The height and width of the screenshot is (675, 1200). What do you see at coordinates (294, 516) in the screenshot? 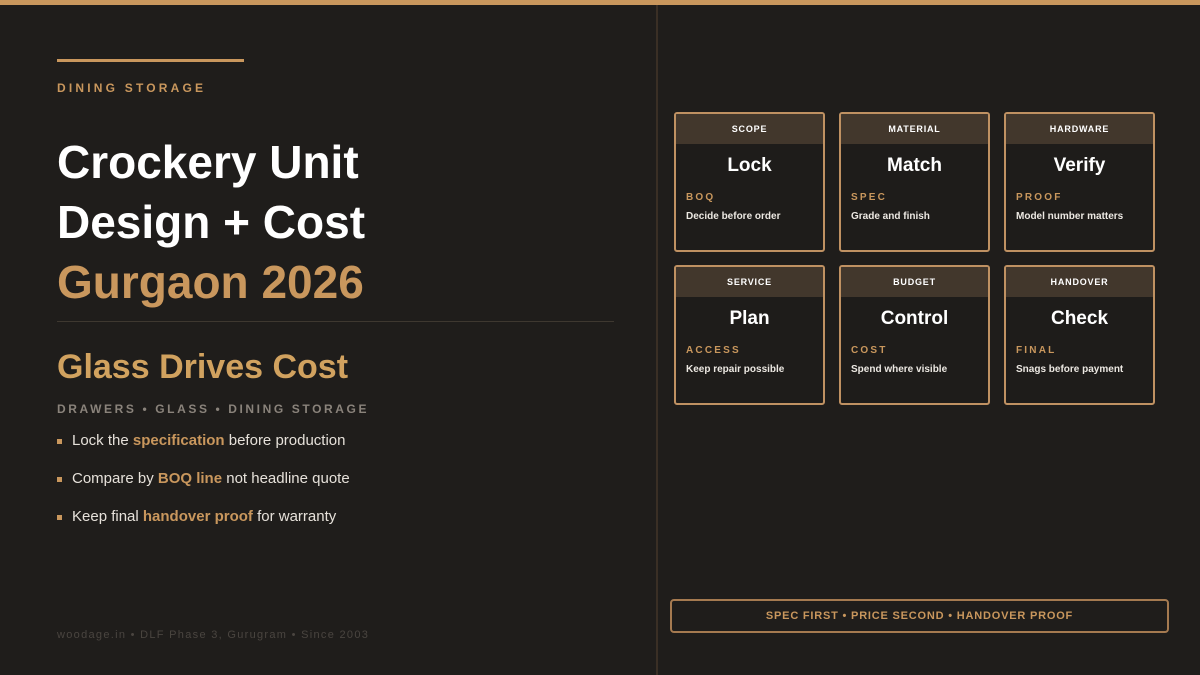
I see `bullet-text: for warranty` at bounding box center [294, 516].